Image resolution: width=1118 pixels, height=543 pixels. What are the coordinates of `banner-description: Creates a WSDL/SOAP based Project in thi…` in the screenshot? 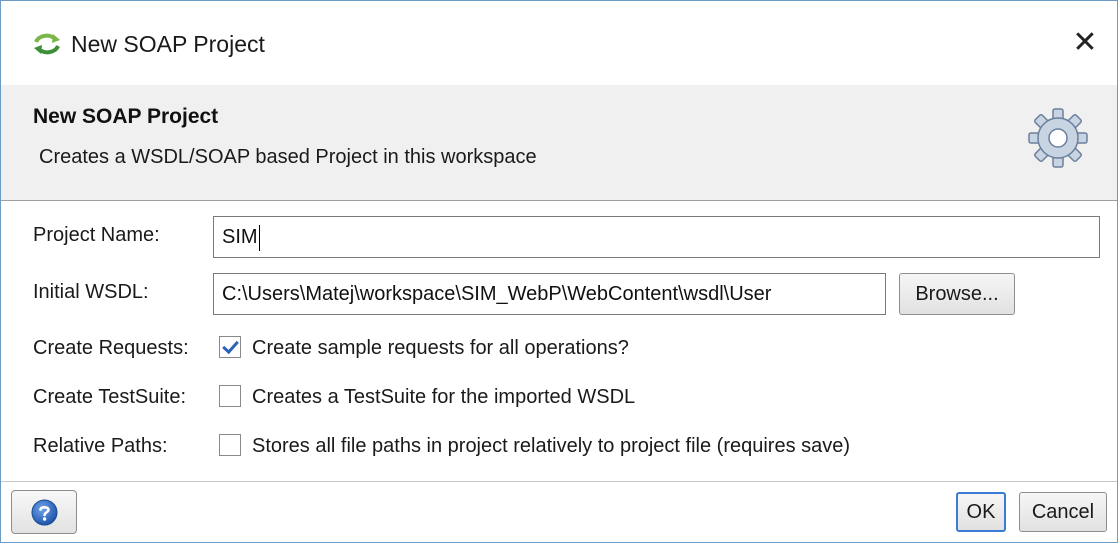 It's located at (288, 157).